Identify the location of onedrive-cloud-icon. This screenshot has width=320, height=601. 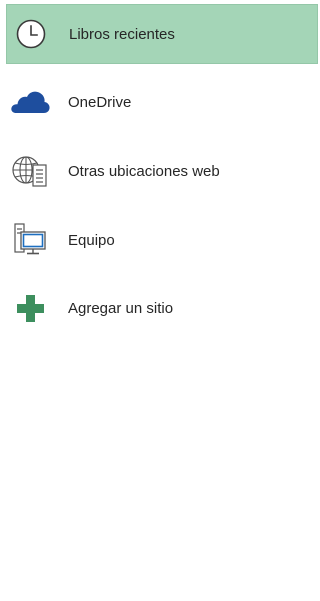
(30, 102).